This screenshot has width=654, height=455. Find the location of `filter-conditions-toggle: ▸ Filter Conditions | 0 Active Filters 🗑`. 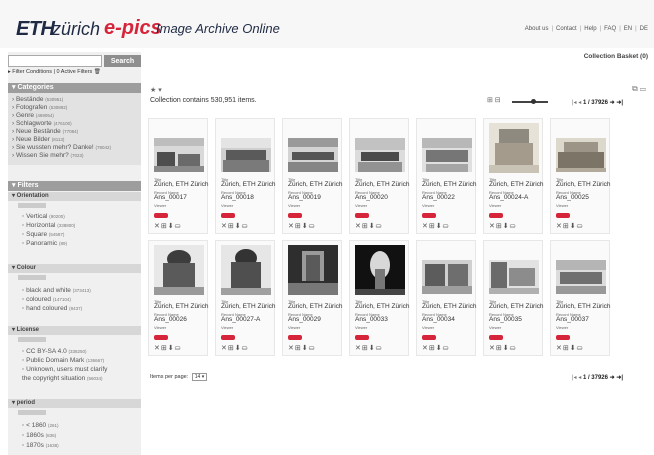

filter-conditions-toggle: ▸ Filter Conditions | 0 Active Filters 🗑 is located at coordinates (54, 72).